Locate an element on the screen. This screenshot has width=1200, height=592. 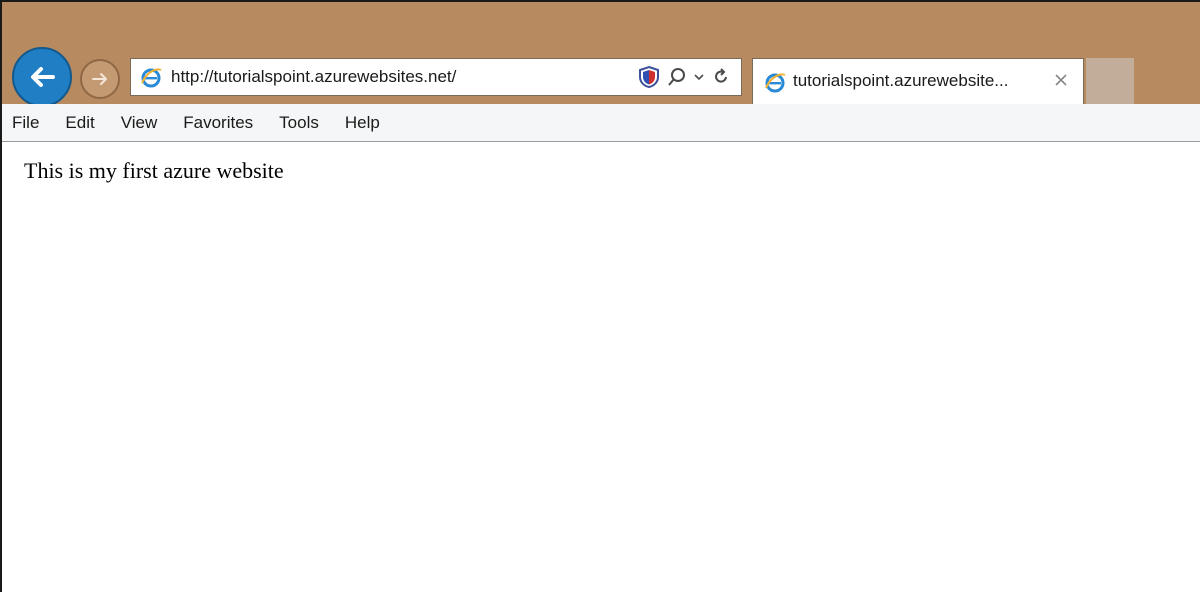
address-url: http://tutorialspoint.azurewebsites.net/ is located at coordinates (313, 77).